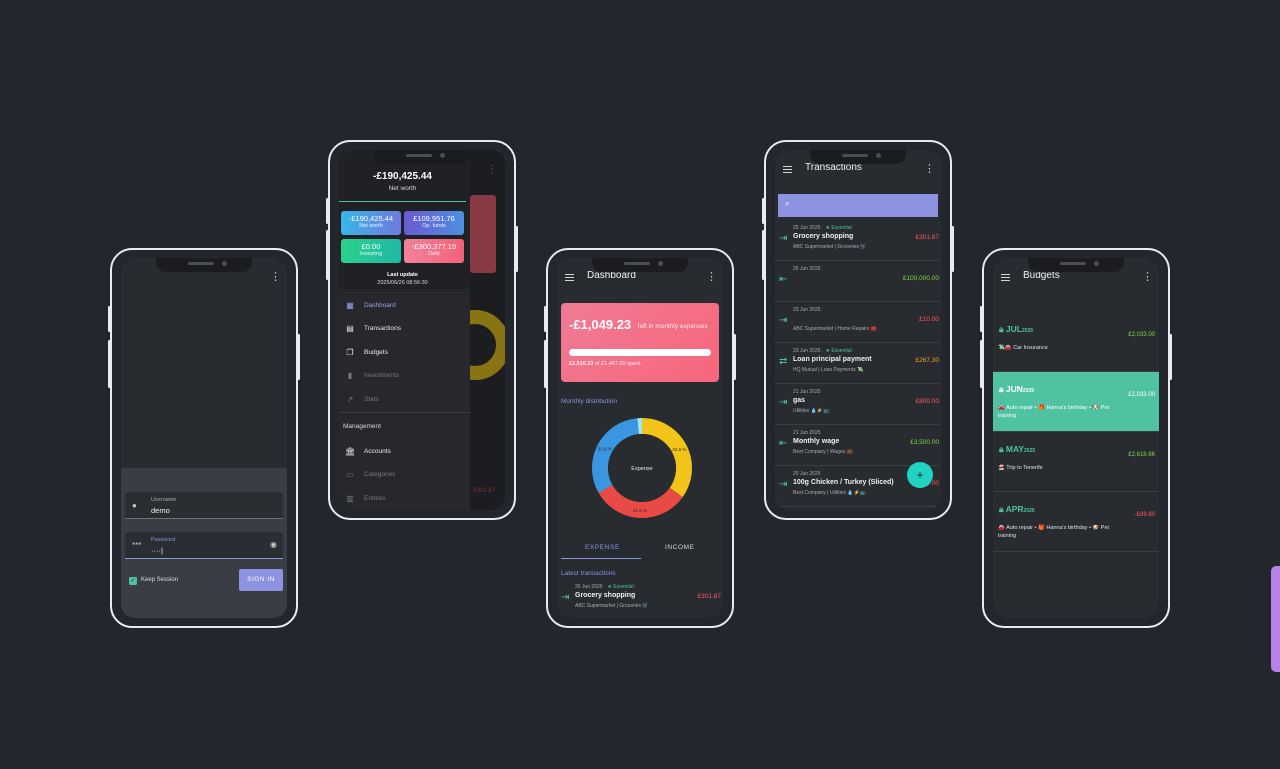  I want to click on tx-date: 21 Jun 2025, so click(809, 392).